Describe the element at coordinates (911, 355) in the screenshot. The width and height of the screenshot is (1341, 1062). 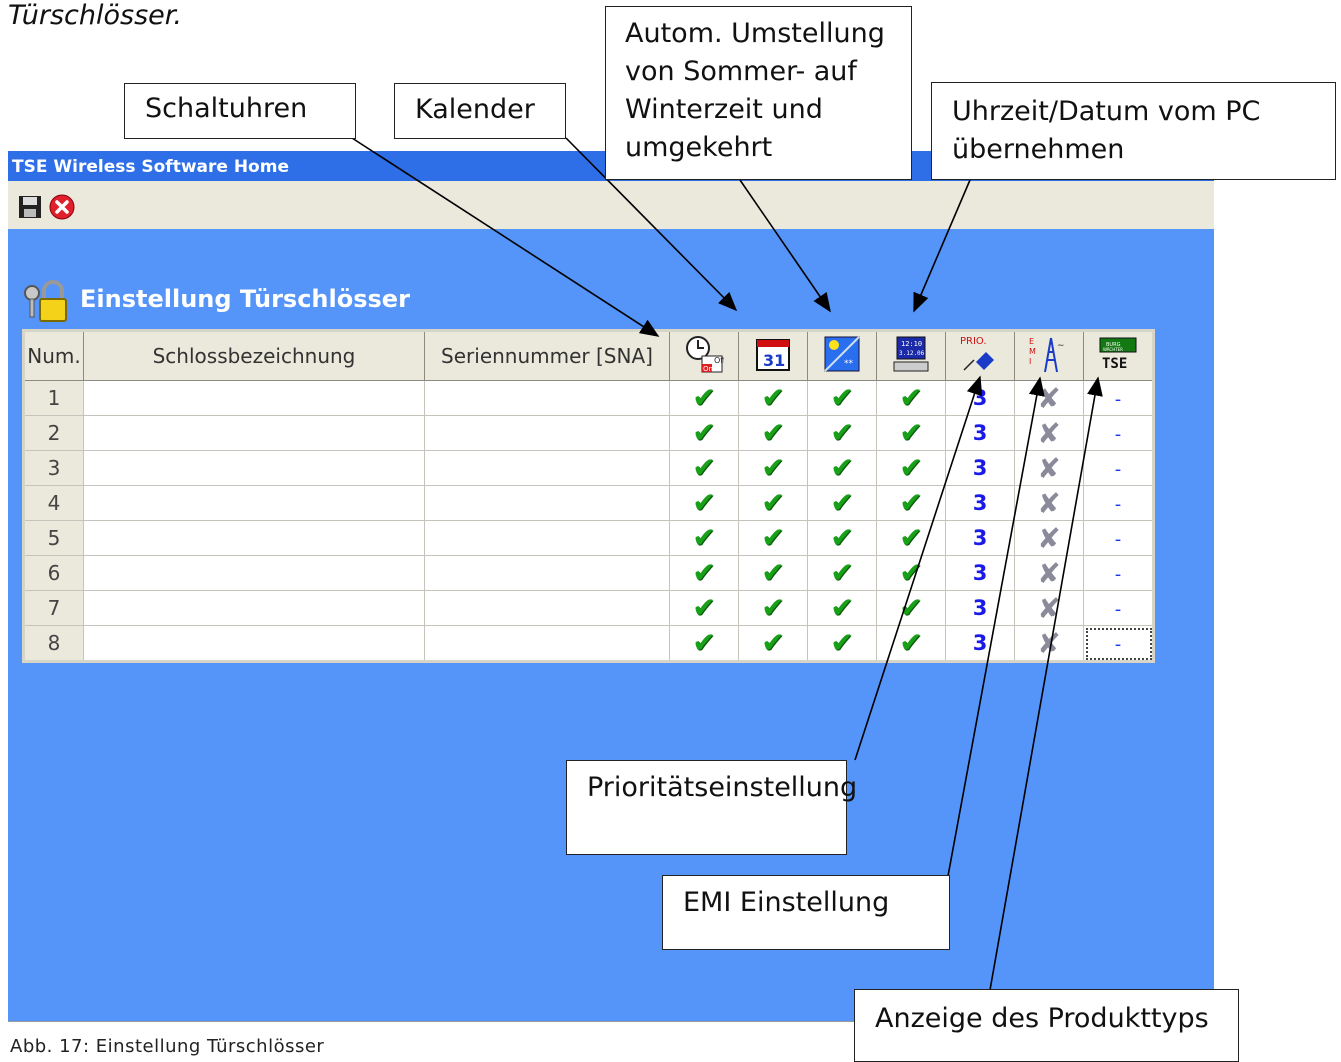
I see `header-pc-clock: 12:10 3.12.06` at that location.